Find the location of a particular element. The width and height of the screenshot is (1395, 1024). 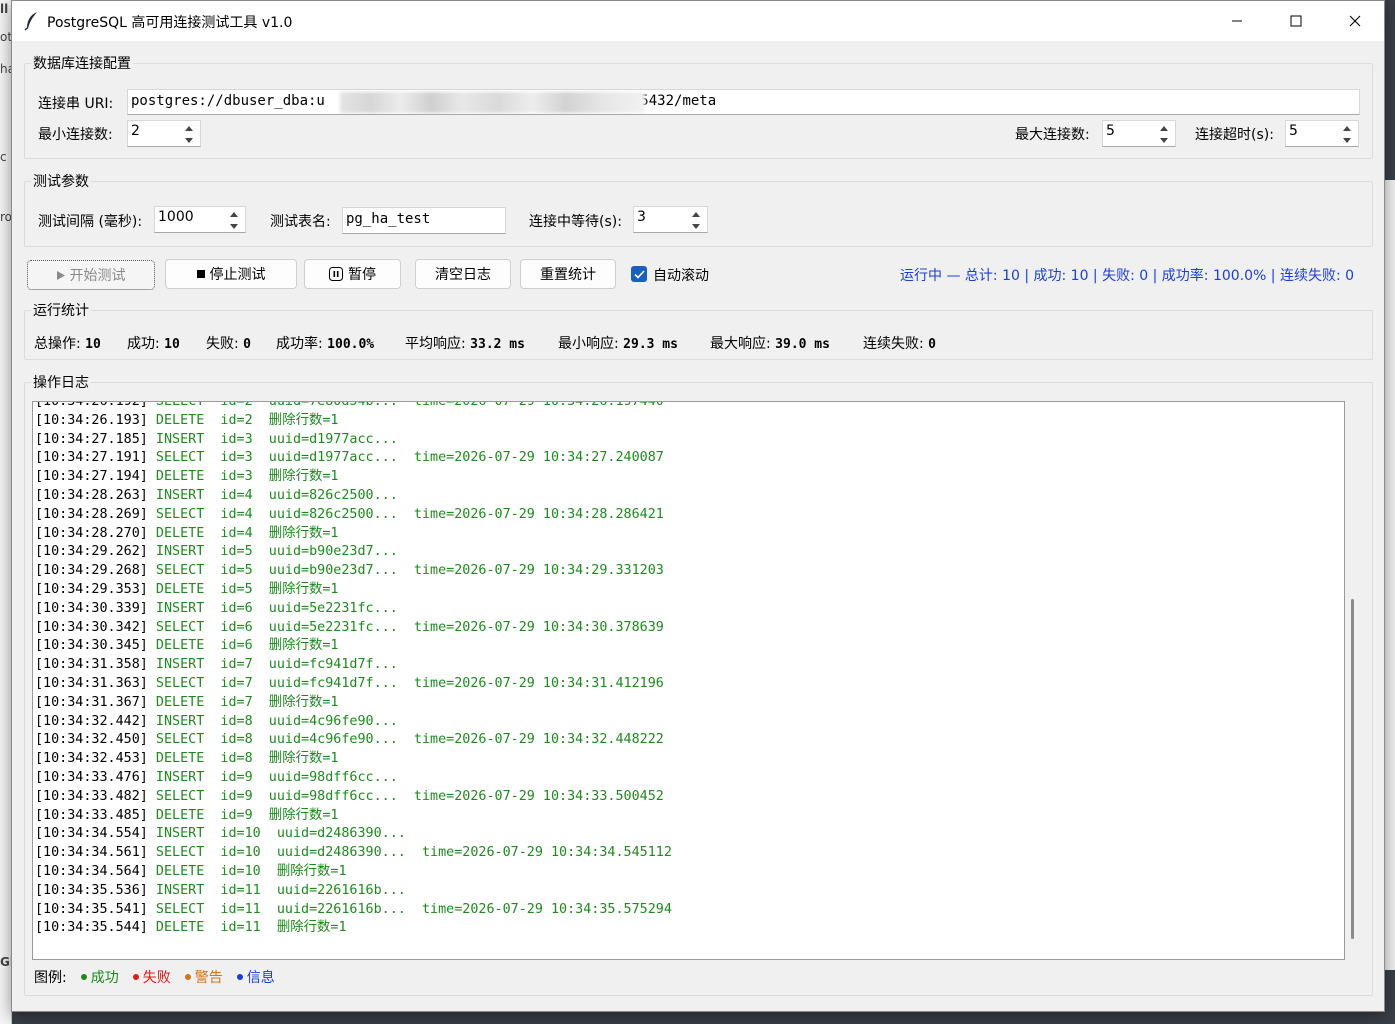

close-button is located at coordinates (1355, 21).